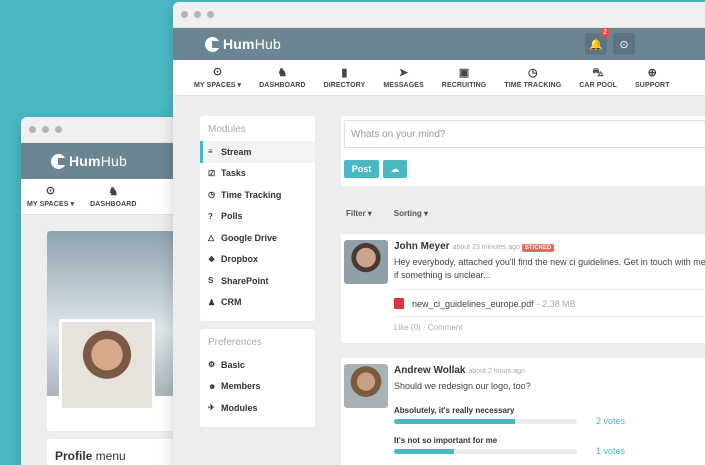 The height and width of the screenshot is (465, 705). What do you see at coordinates (235, 342) in the screenshot?
I see `preferences-title: Preferences` at bounding box center [235, 342].